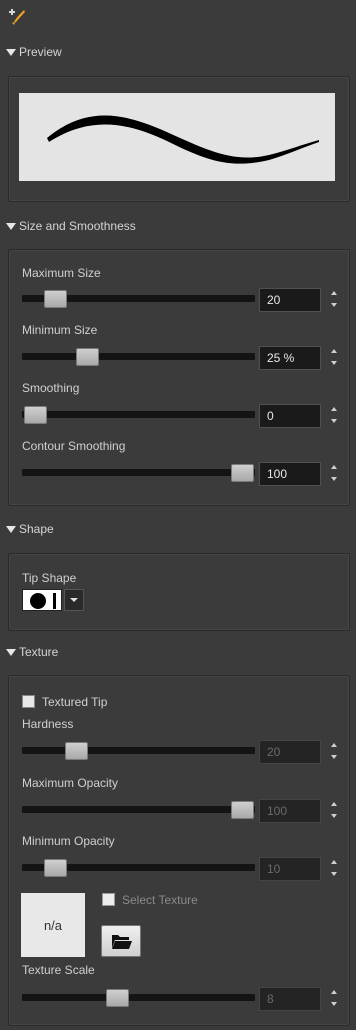 The image size is (356, 1030). Describe the element at coordinates (61, 273) in the screenshot. I see `maximum-size-label: Maximum Size` at that location.